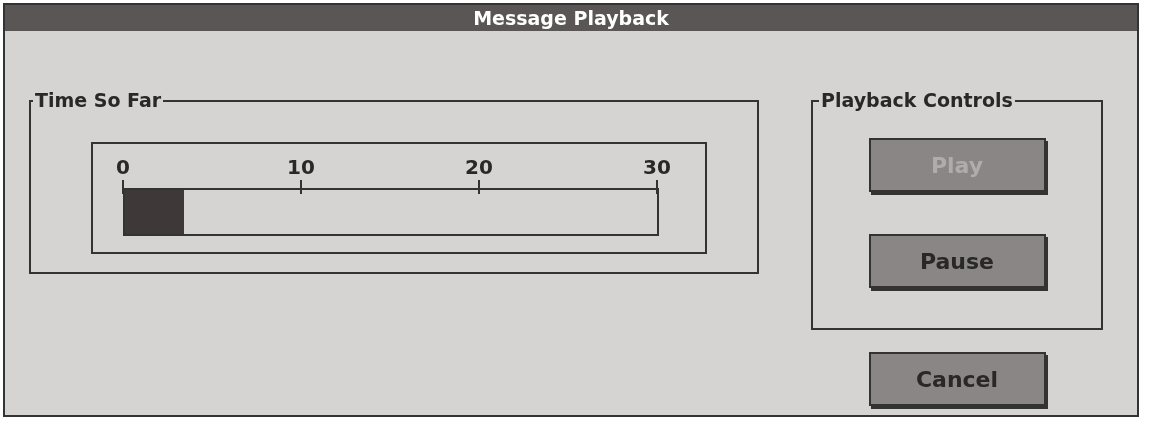 This screenshot has height=425, width=1152. What do you see at coordinates (479, 167) in the screenshot?
I see `scale-label: 20` at bounding box center [479, 167].